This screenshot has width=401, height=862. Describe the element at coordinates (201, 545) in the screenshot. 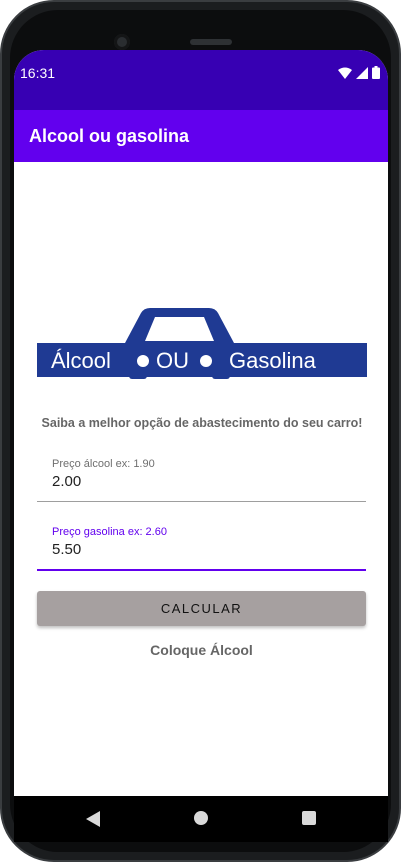

I see `gasolina-price-field: Preço gasolina ex: 2.60 5.50` at that location.